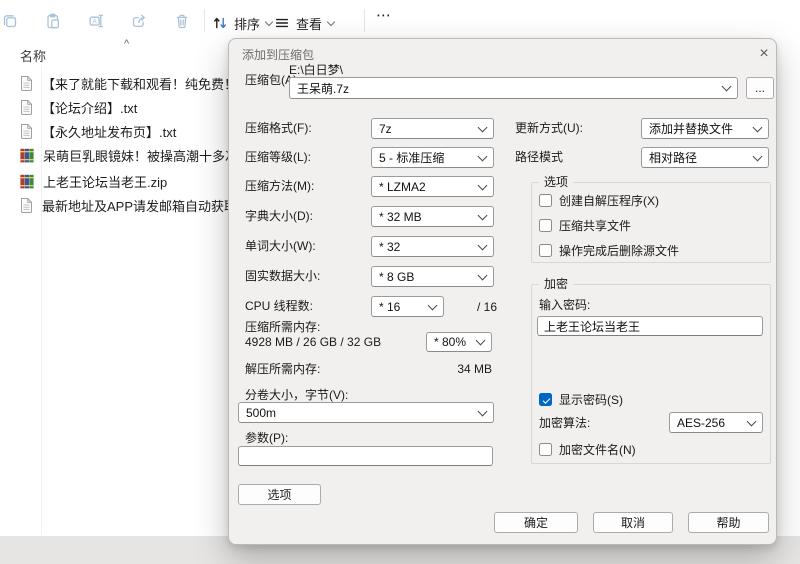 Image resolution: width=800 pixels, height=564 pixels. I want to click on encrypt-names-label: 加密文件名(N), so click(597, 450).